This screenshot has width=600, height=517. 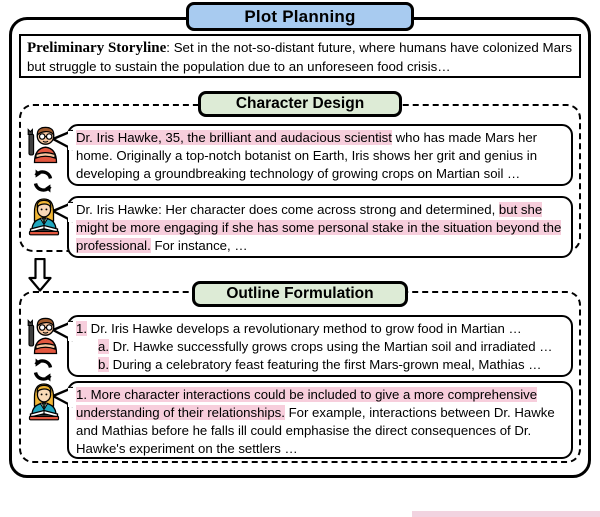 I want to click on outline-formulation-badge-label: Outline Formulation, so click(x=300, y=293).